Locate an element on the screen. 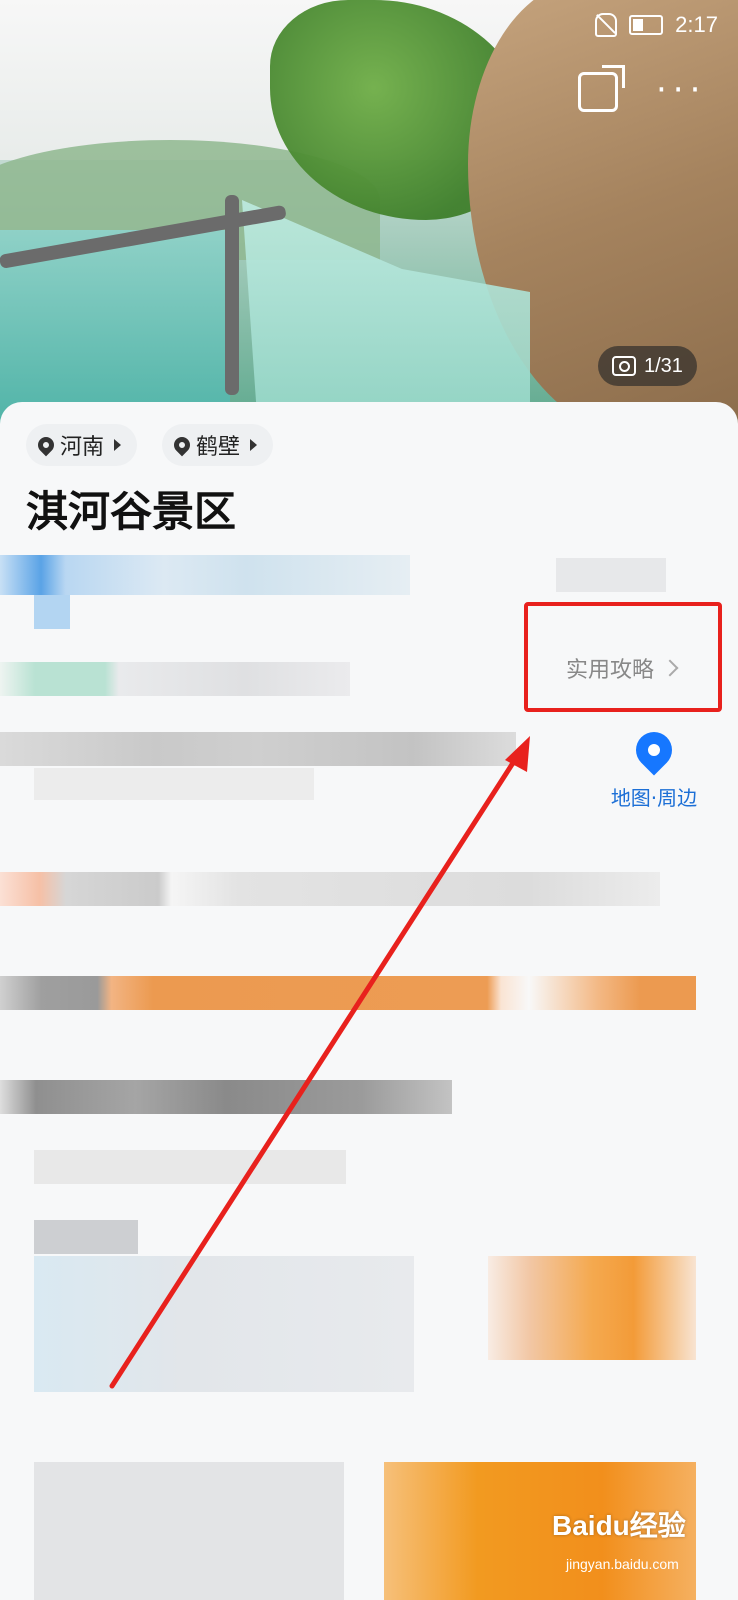  watermark-logo: Baidu经验 is located at coordinates (619, 1525).